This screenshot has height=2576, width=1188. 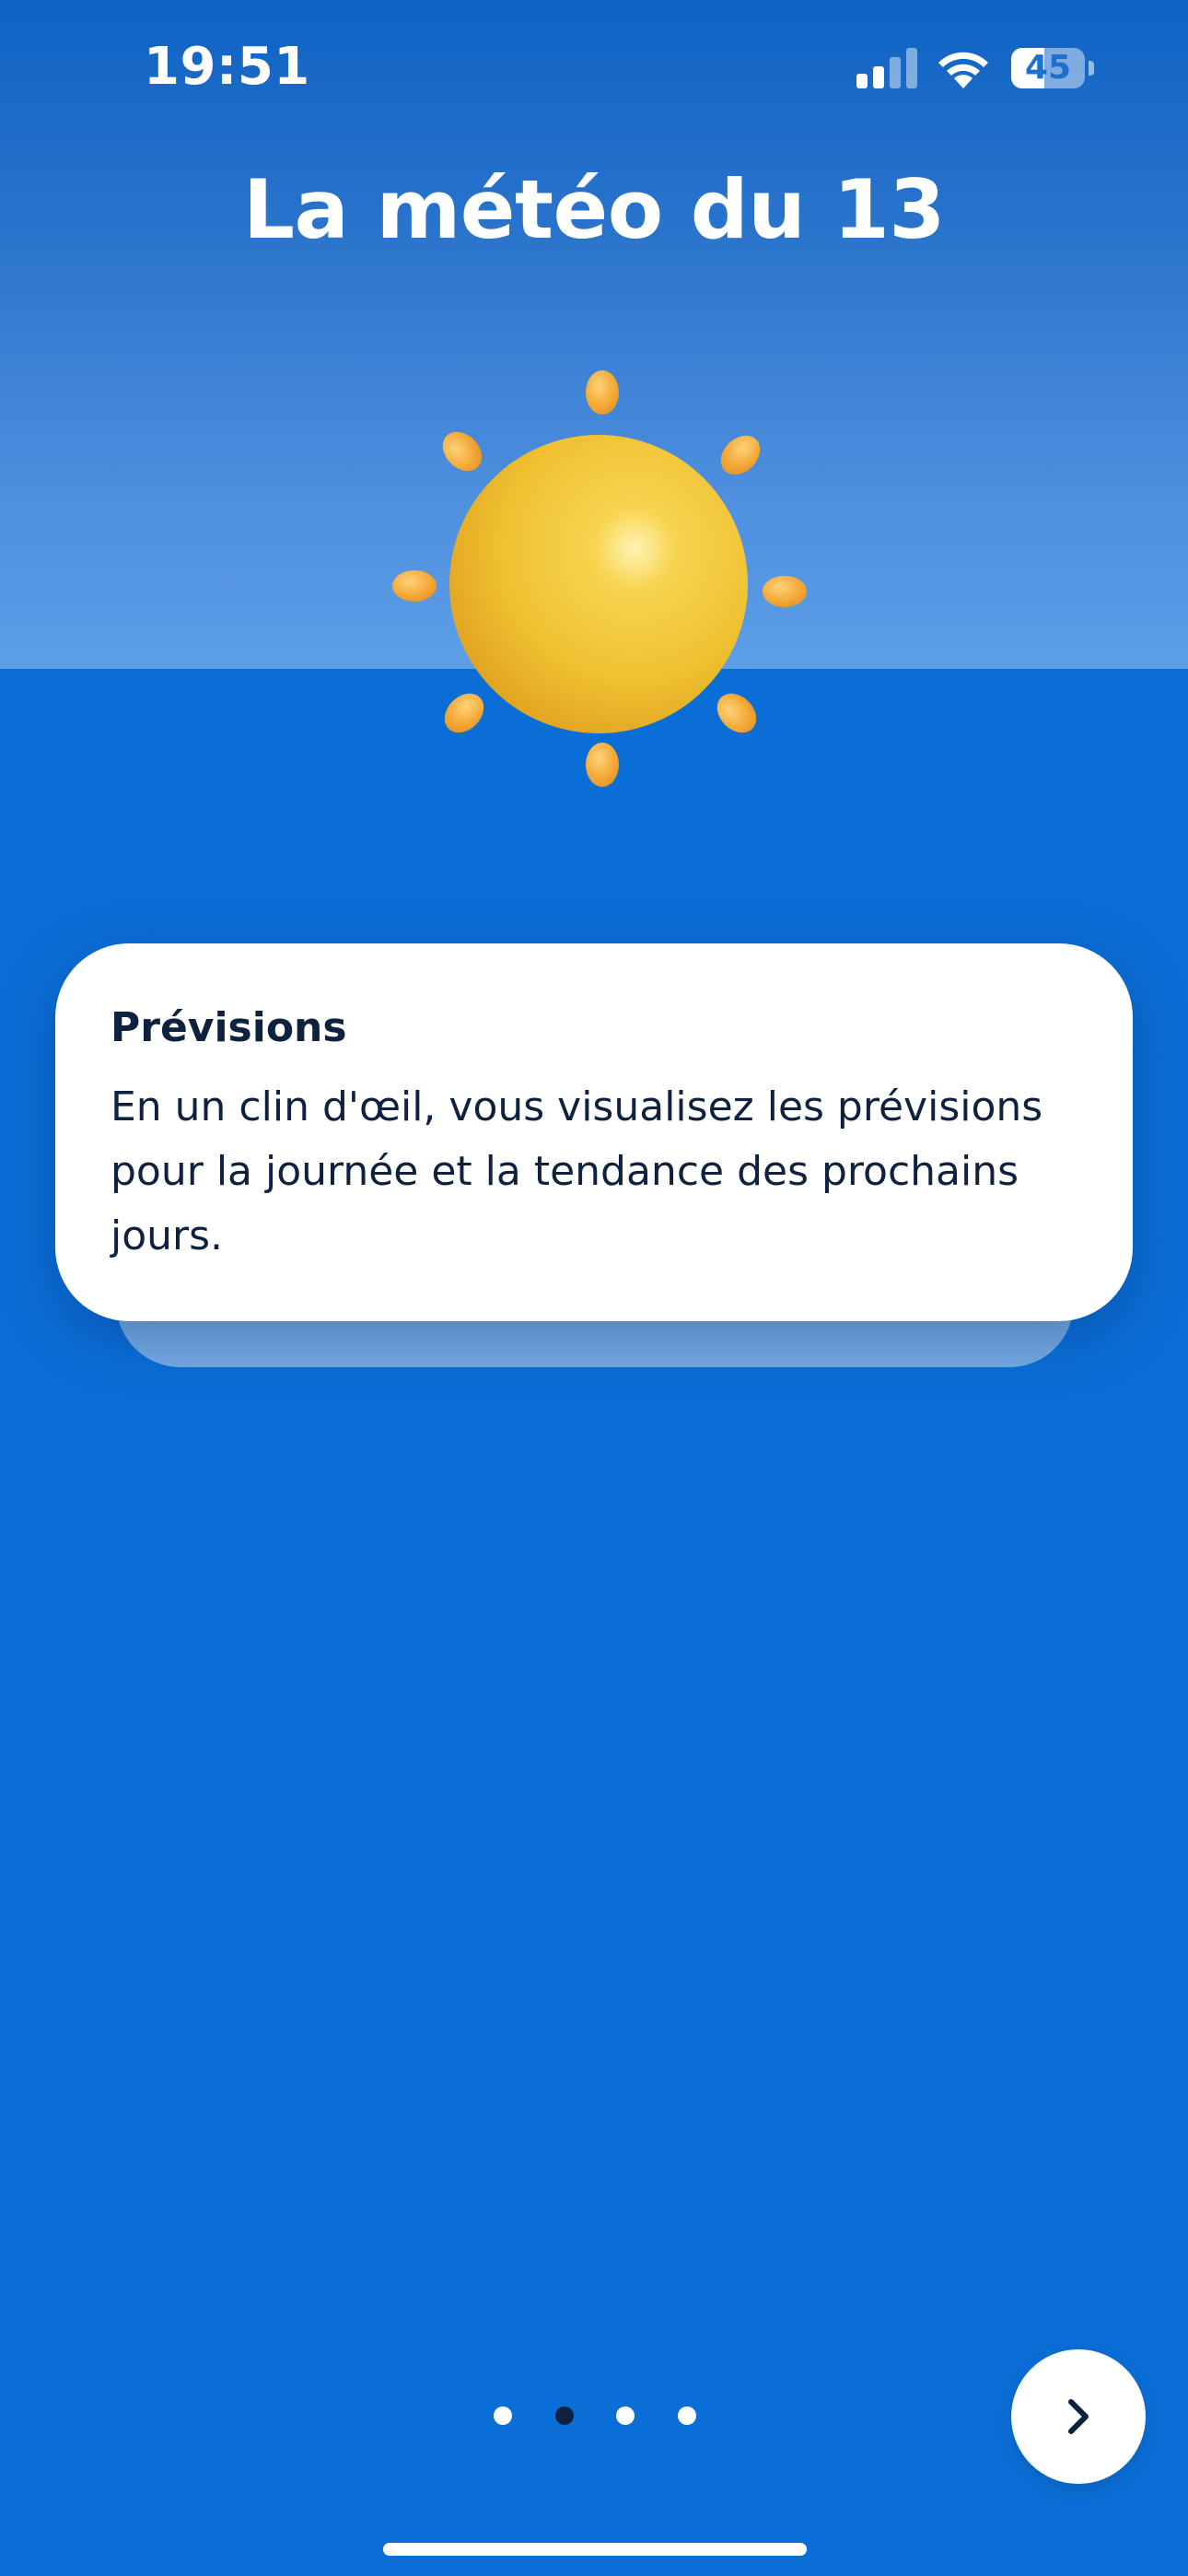 What do you see at coordinates (229, 1027) in the screenshot?
I see `card-title: Prévisions` at bounding box center [229, 1027].